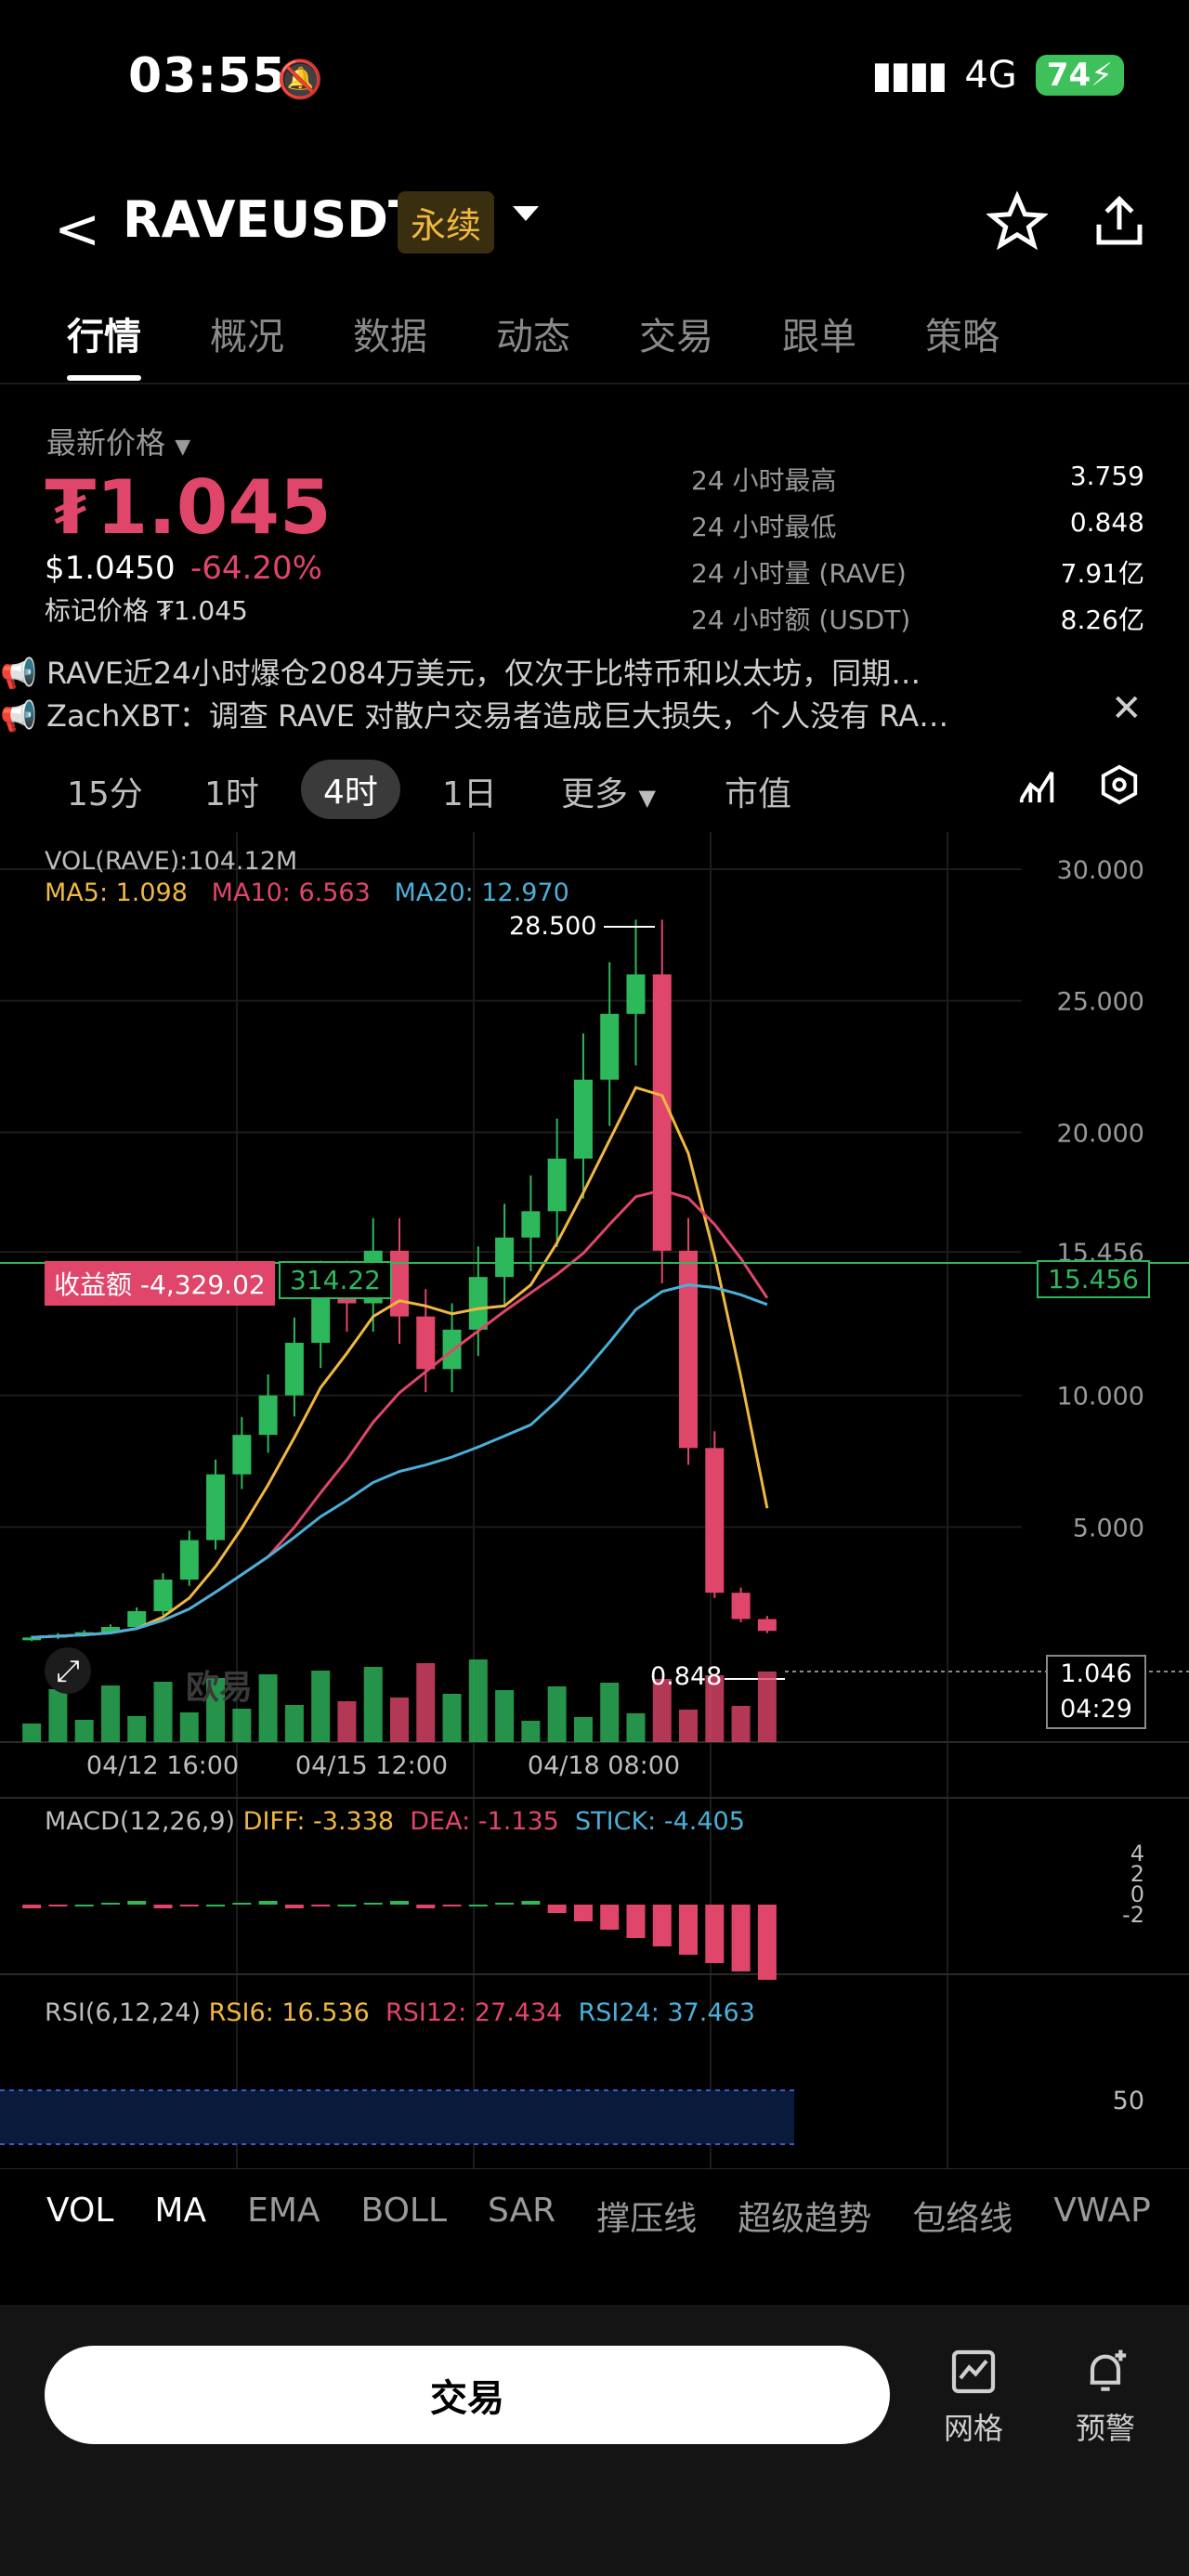  Describe the element at coordinates (232, 791) in the screenshot. I see `interval-1h: 1时` at that location.